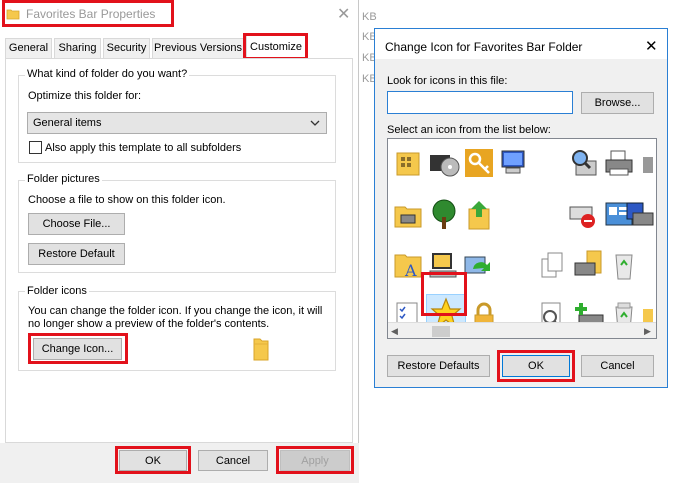 Image resolution: width=674 pixels, height=483 pixels. Describe the element at coordinates (177, 123) in the screenshot. I see `optimize-dropdown: General items` at that location.